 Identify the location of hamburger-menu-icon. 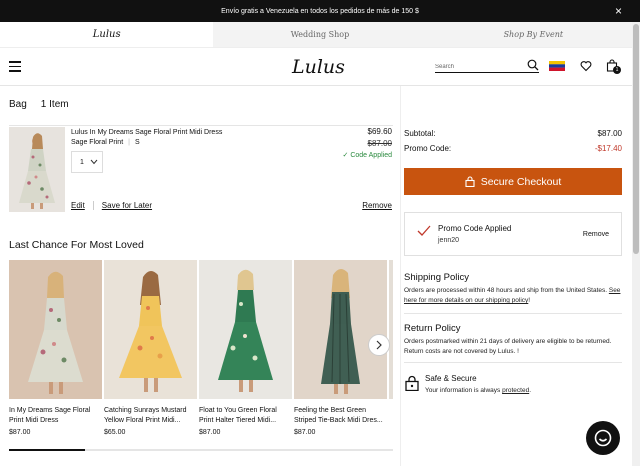
(15, 66).